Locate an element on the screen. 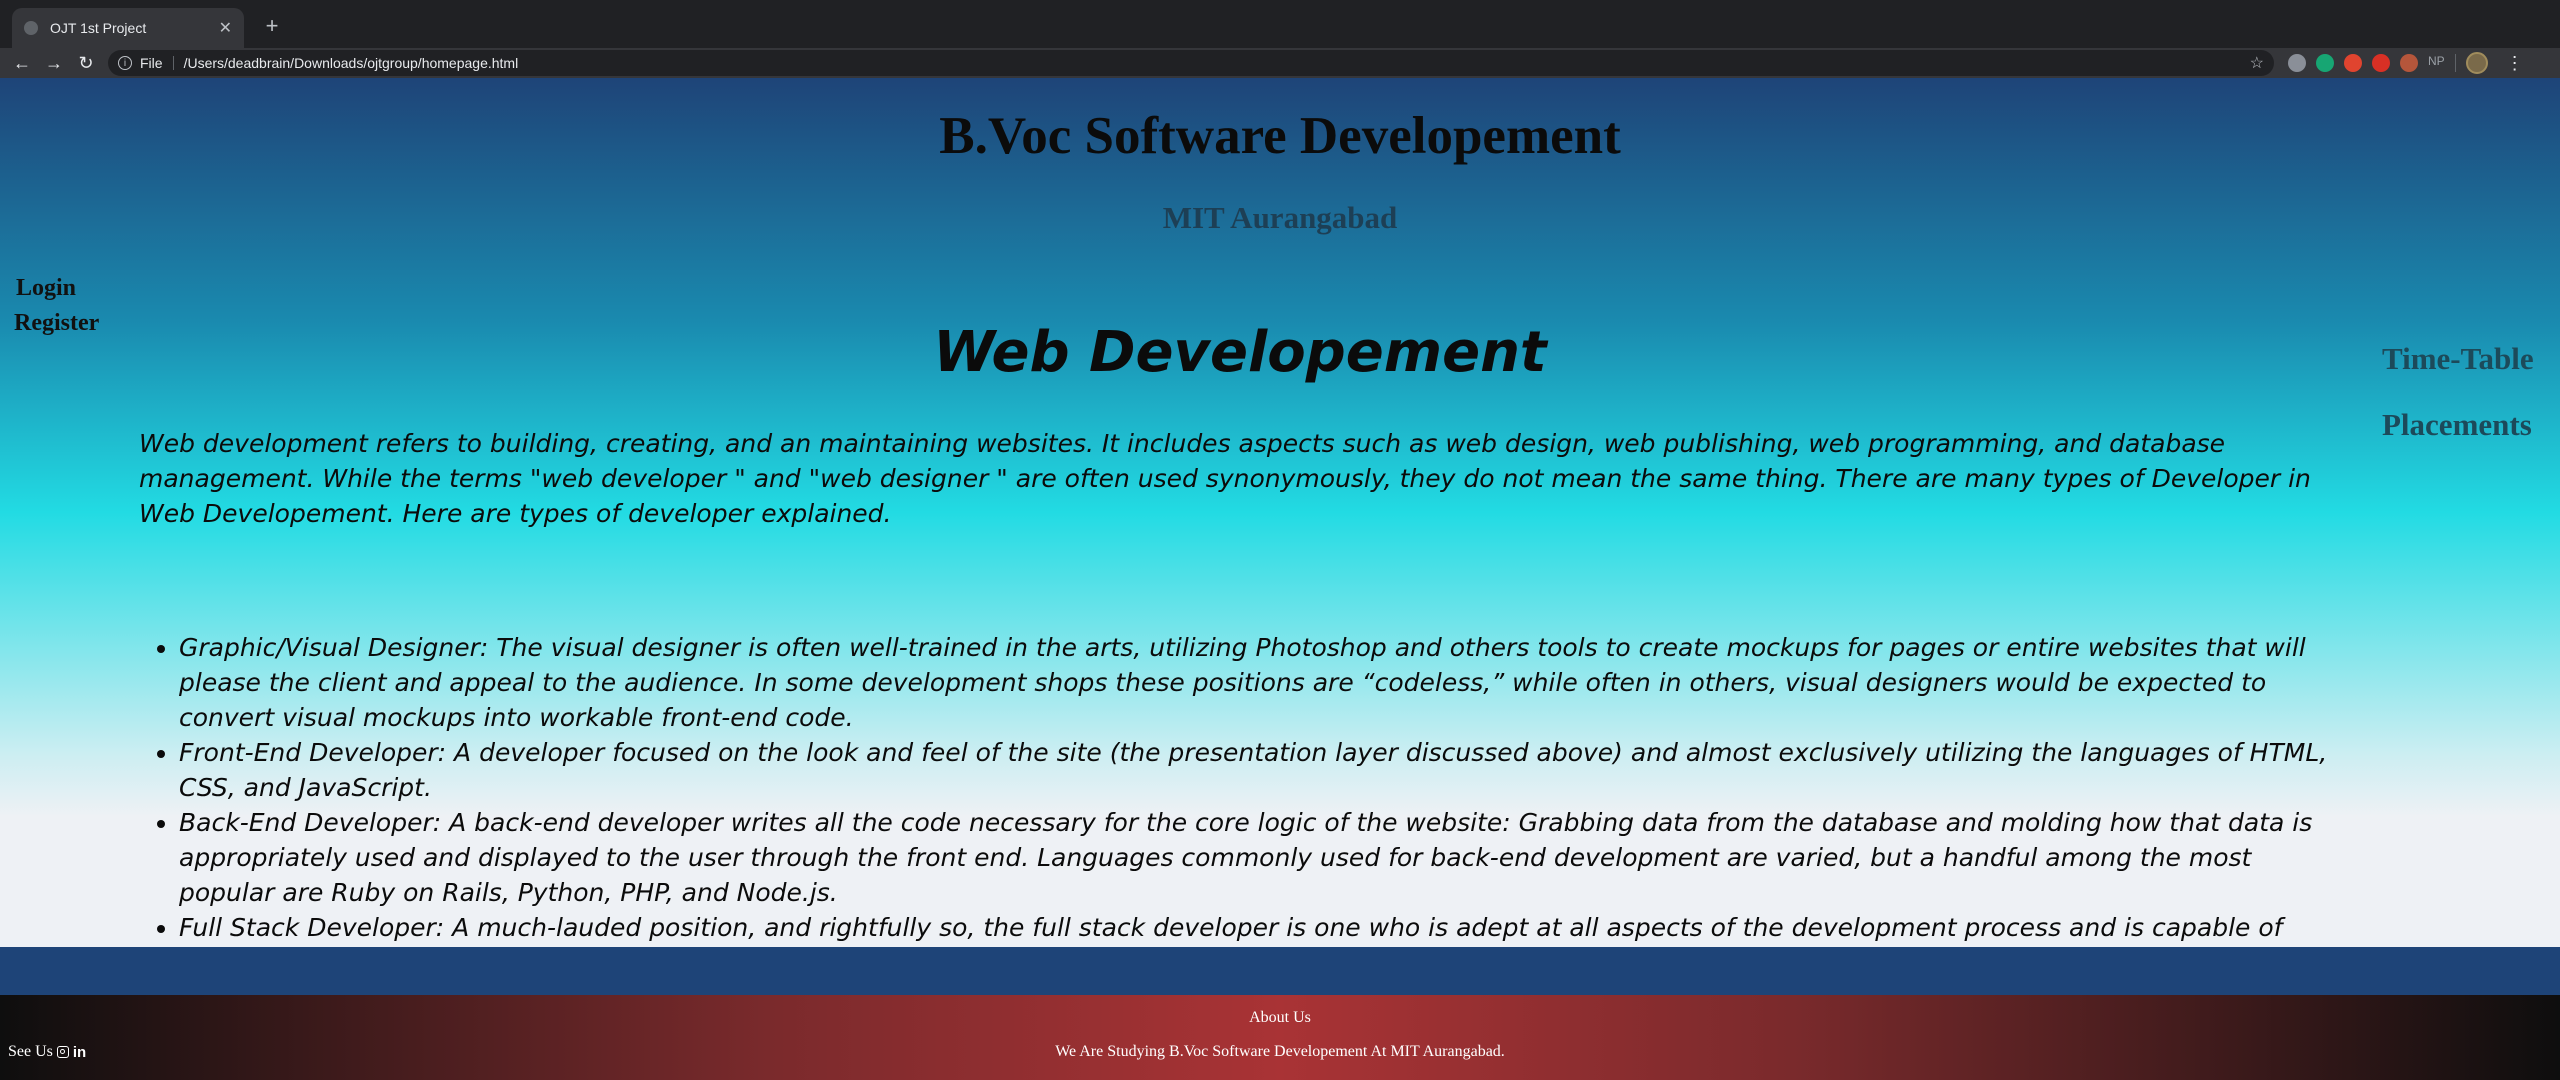  omnibox-divider is located at coordinates (173, 63).